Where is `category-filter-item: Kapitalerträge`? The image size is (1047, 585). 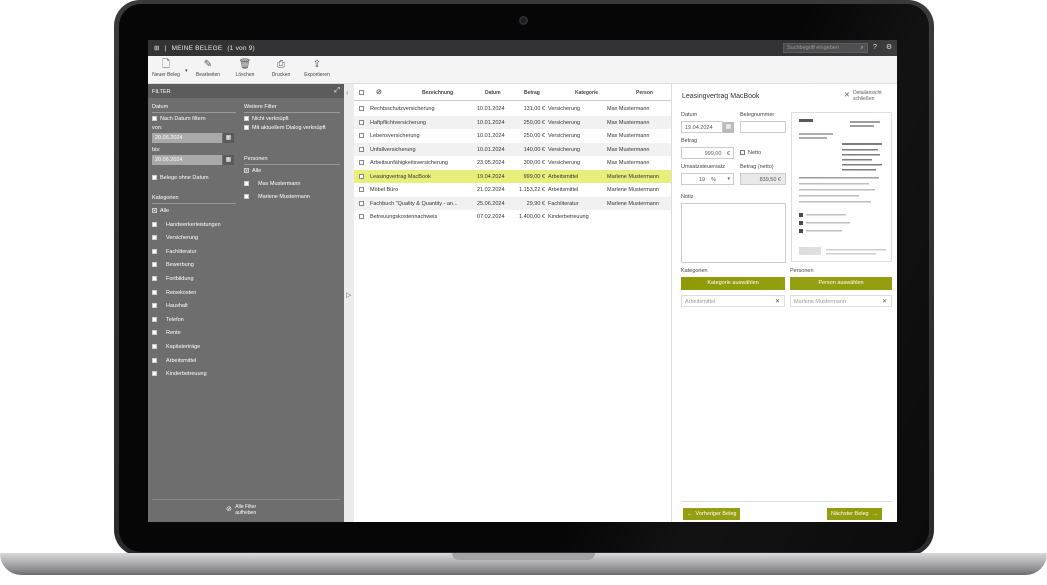 category-filter-item: Kapitalerträge is located at coordinates (176, 347).